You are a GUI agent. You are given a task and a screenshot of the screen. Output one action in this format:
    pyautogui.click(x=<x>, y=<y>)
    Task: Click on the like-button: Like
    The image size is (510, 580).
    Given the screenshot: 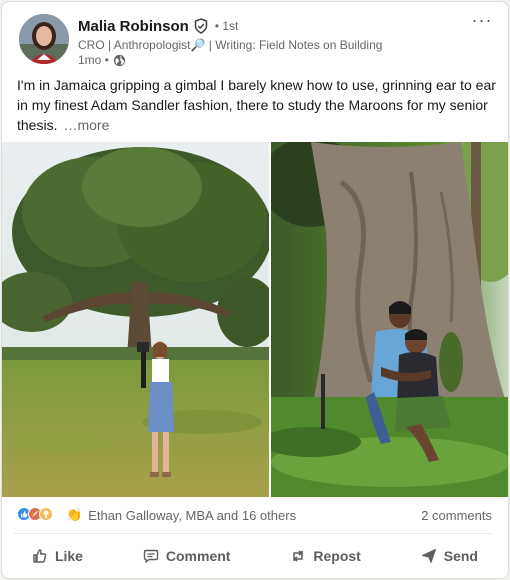 What is the action you would take?
    pyautogui.click(x=57, y=556)
    